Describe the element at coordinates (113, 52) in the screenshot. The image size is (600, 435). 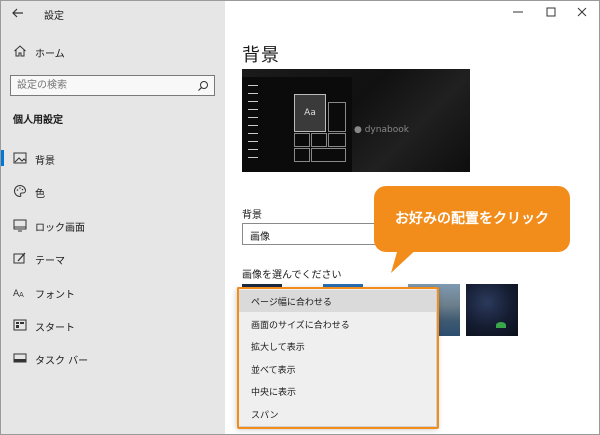
I see `sidebar-home: ホーム` at that location.